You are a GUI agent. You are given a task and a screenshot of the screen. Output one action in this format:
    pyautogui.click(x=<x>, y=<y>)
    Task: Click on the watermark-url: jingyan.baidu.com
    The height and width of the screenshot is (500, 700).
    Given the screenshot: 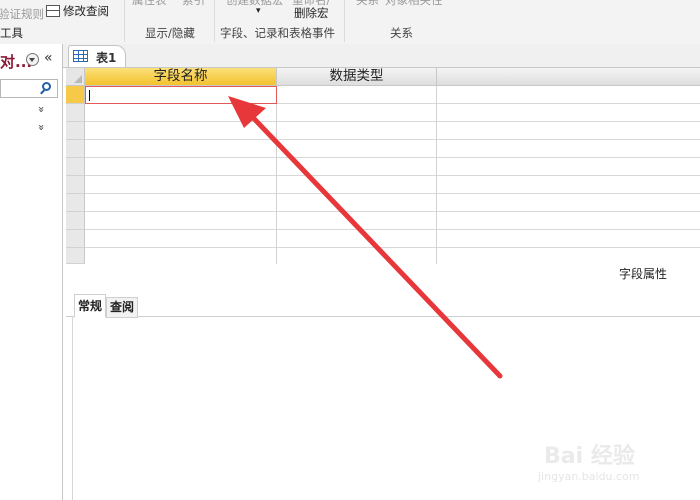 What is the action you would take?
    pyautogui.click(x=589, y=476)
    